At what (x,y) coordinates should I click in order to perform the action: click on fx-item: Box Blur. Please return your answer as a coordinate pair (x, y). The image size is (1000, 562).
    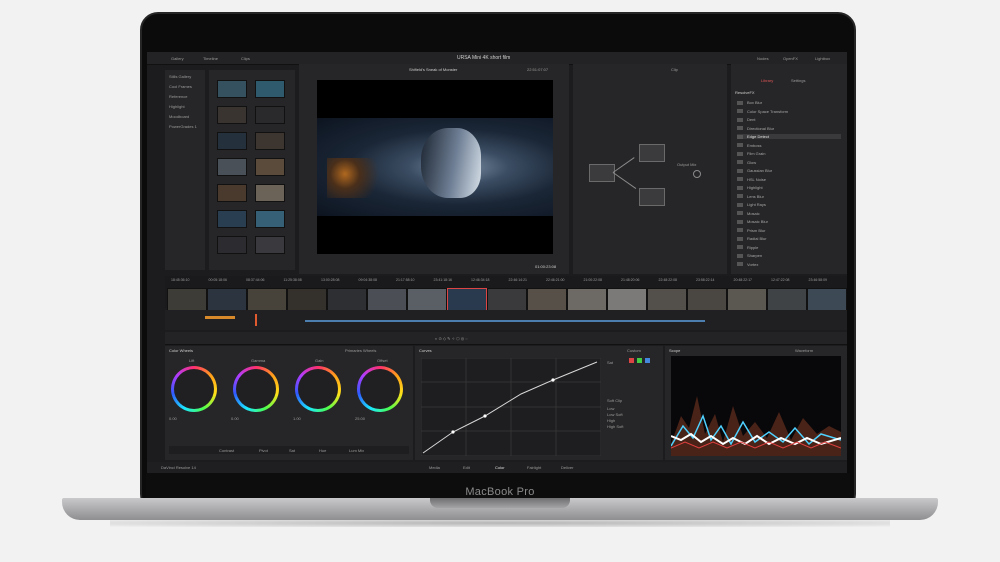
    Looking at the image, I should click on (749, 102).